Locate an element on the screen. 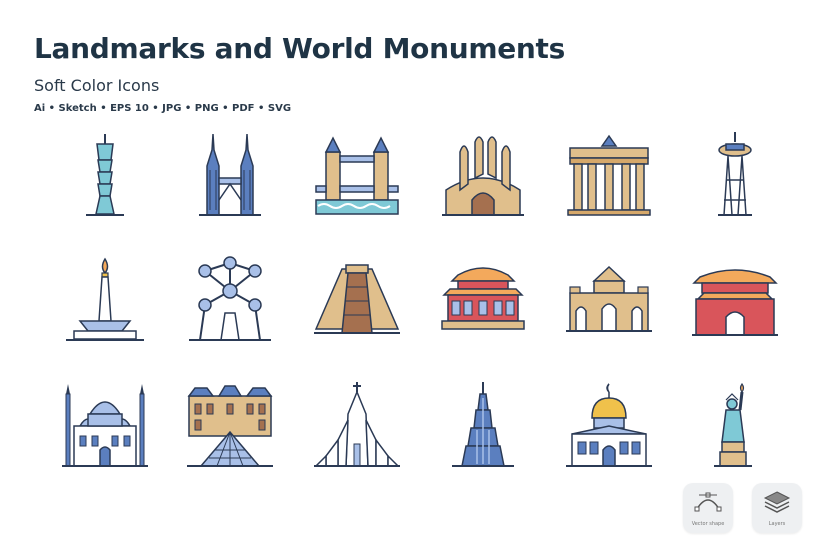 Image resolution: width=840 pixels, height=560 pixels. vector-shape-icon is located at coordinates (708, 502).